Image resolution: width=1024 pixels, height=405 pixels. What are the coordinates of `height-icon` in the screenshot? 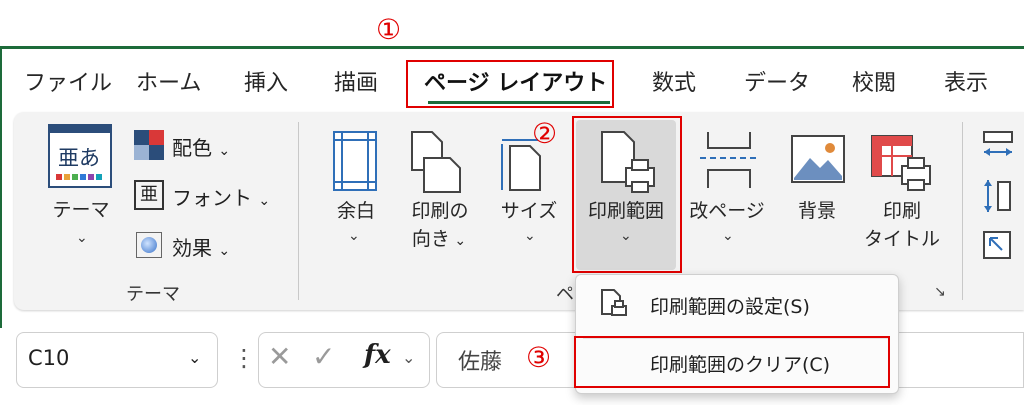 It's located at (999, 198).